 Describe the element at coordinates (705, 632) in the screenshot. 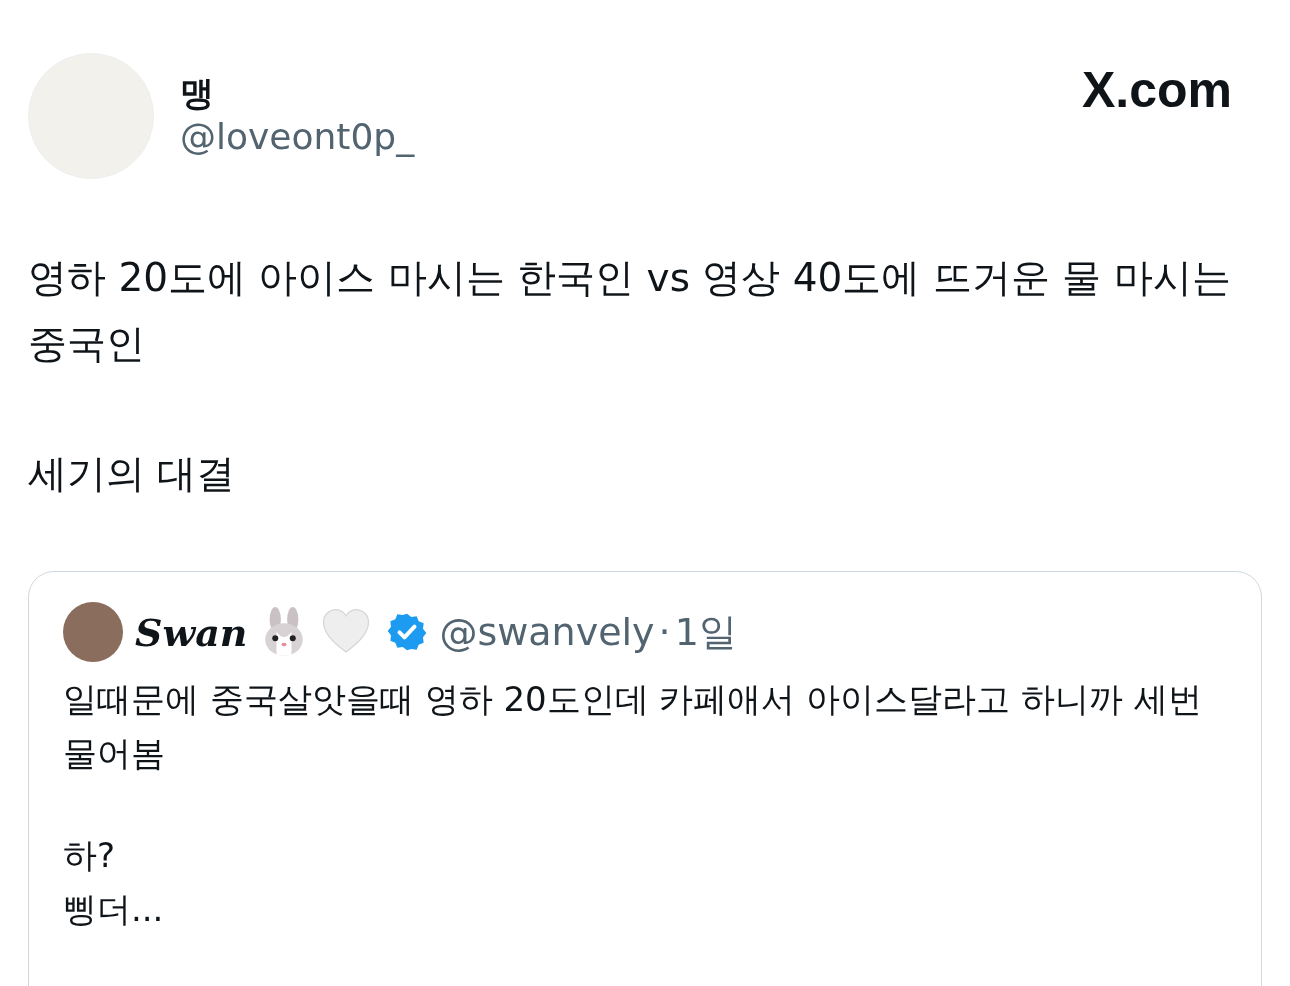

I see `post-time: 1일` at that location.